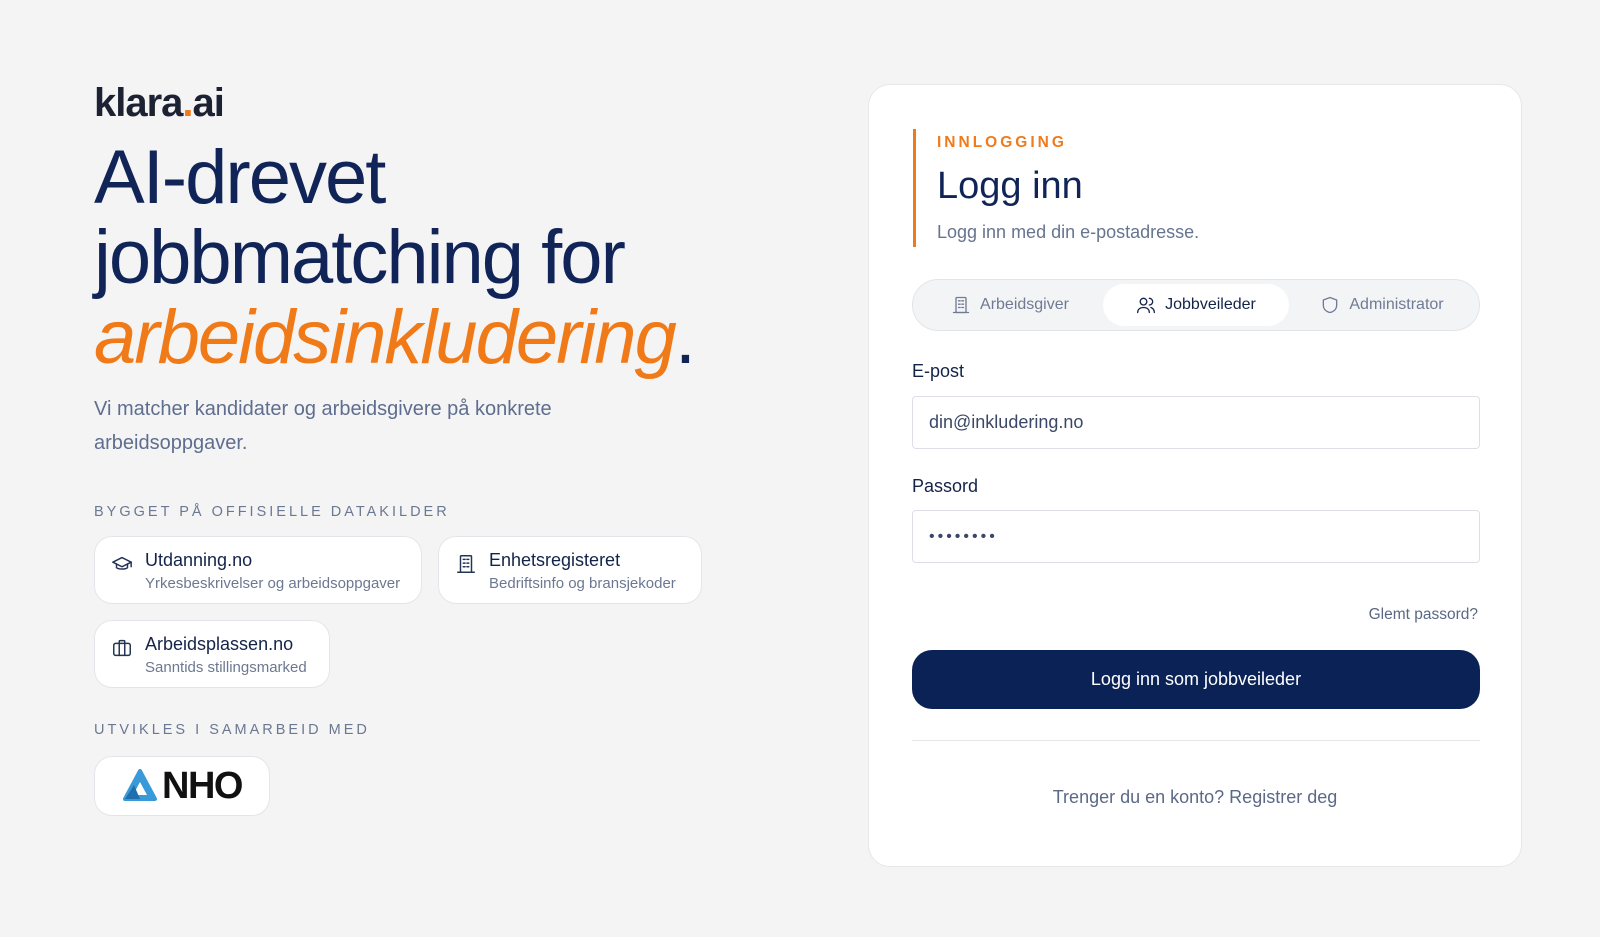 This screenshot has height=937, width=1600. Describe the element at coordinates (232, 730) in the screenshot. I see `partner-label: UTVIKLES I SAMARBEID MED` at that location.